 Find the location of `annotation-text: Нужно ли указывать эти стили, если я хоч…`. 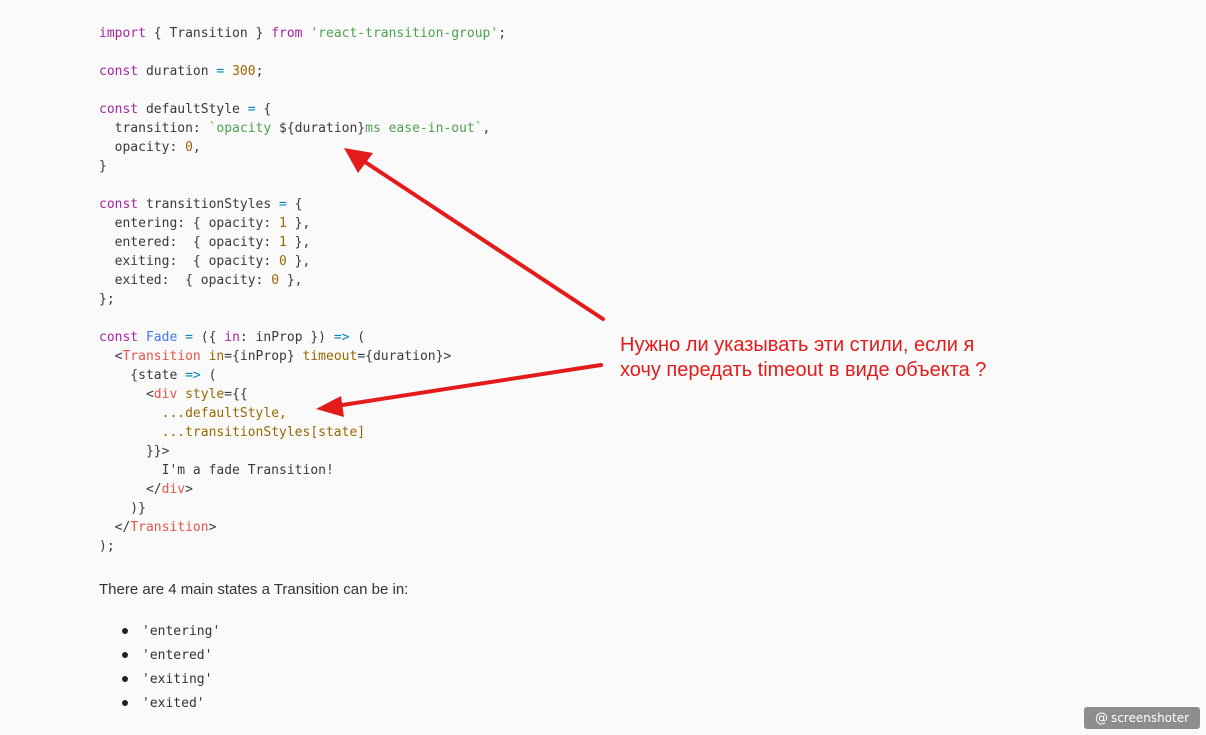

annotation-text: Нужно ли указывать эти стили, если я хоч… is located at coordinates (830, 358).